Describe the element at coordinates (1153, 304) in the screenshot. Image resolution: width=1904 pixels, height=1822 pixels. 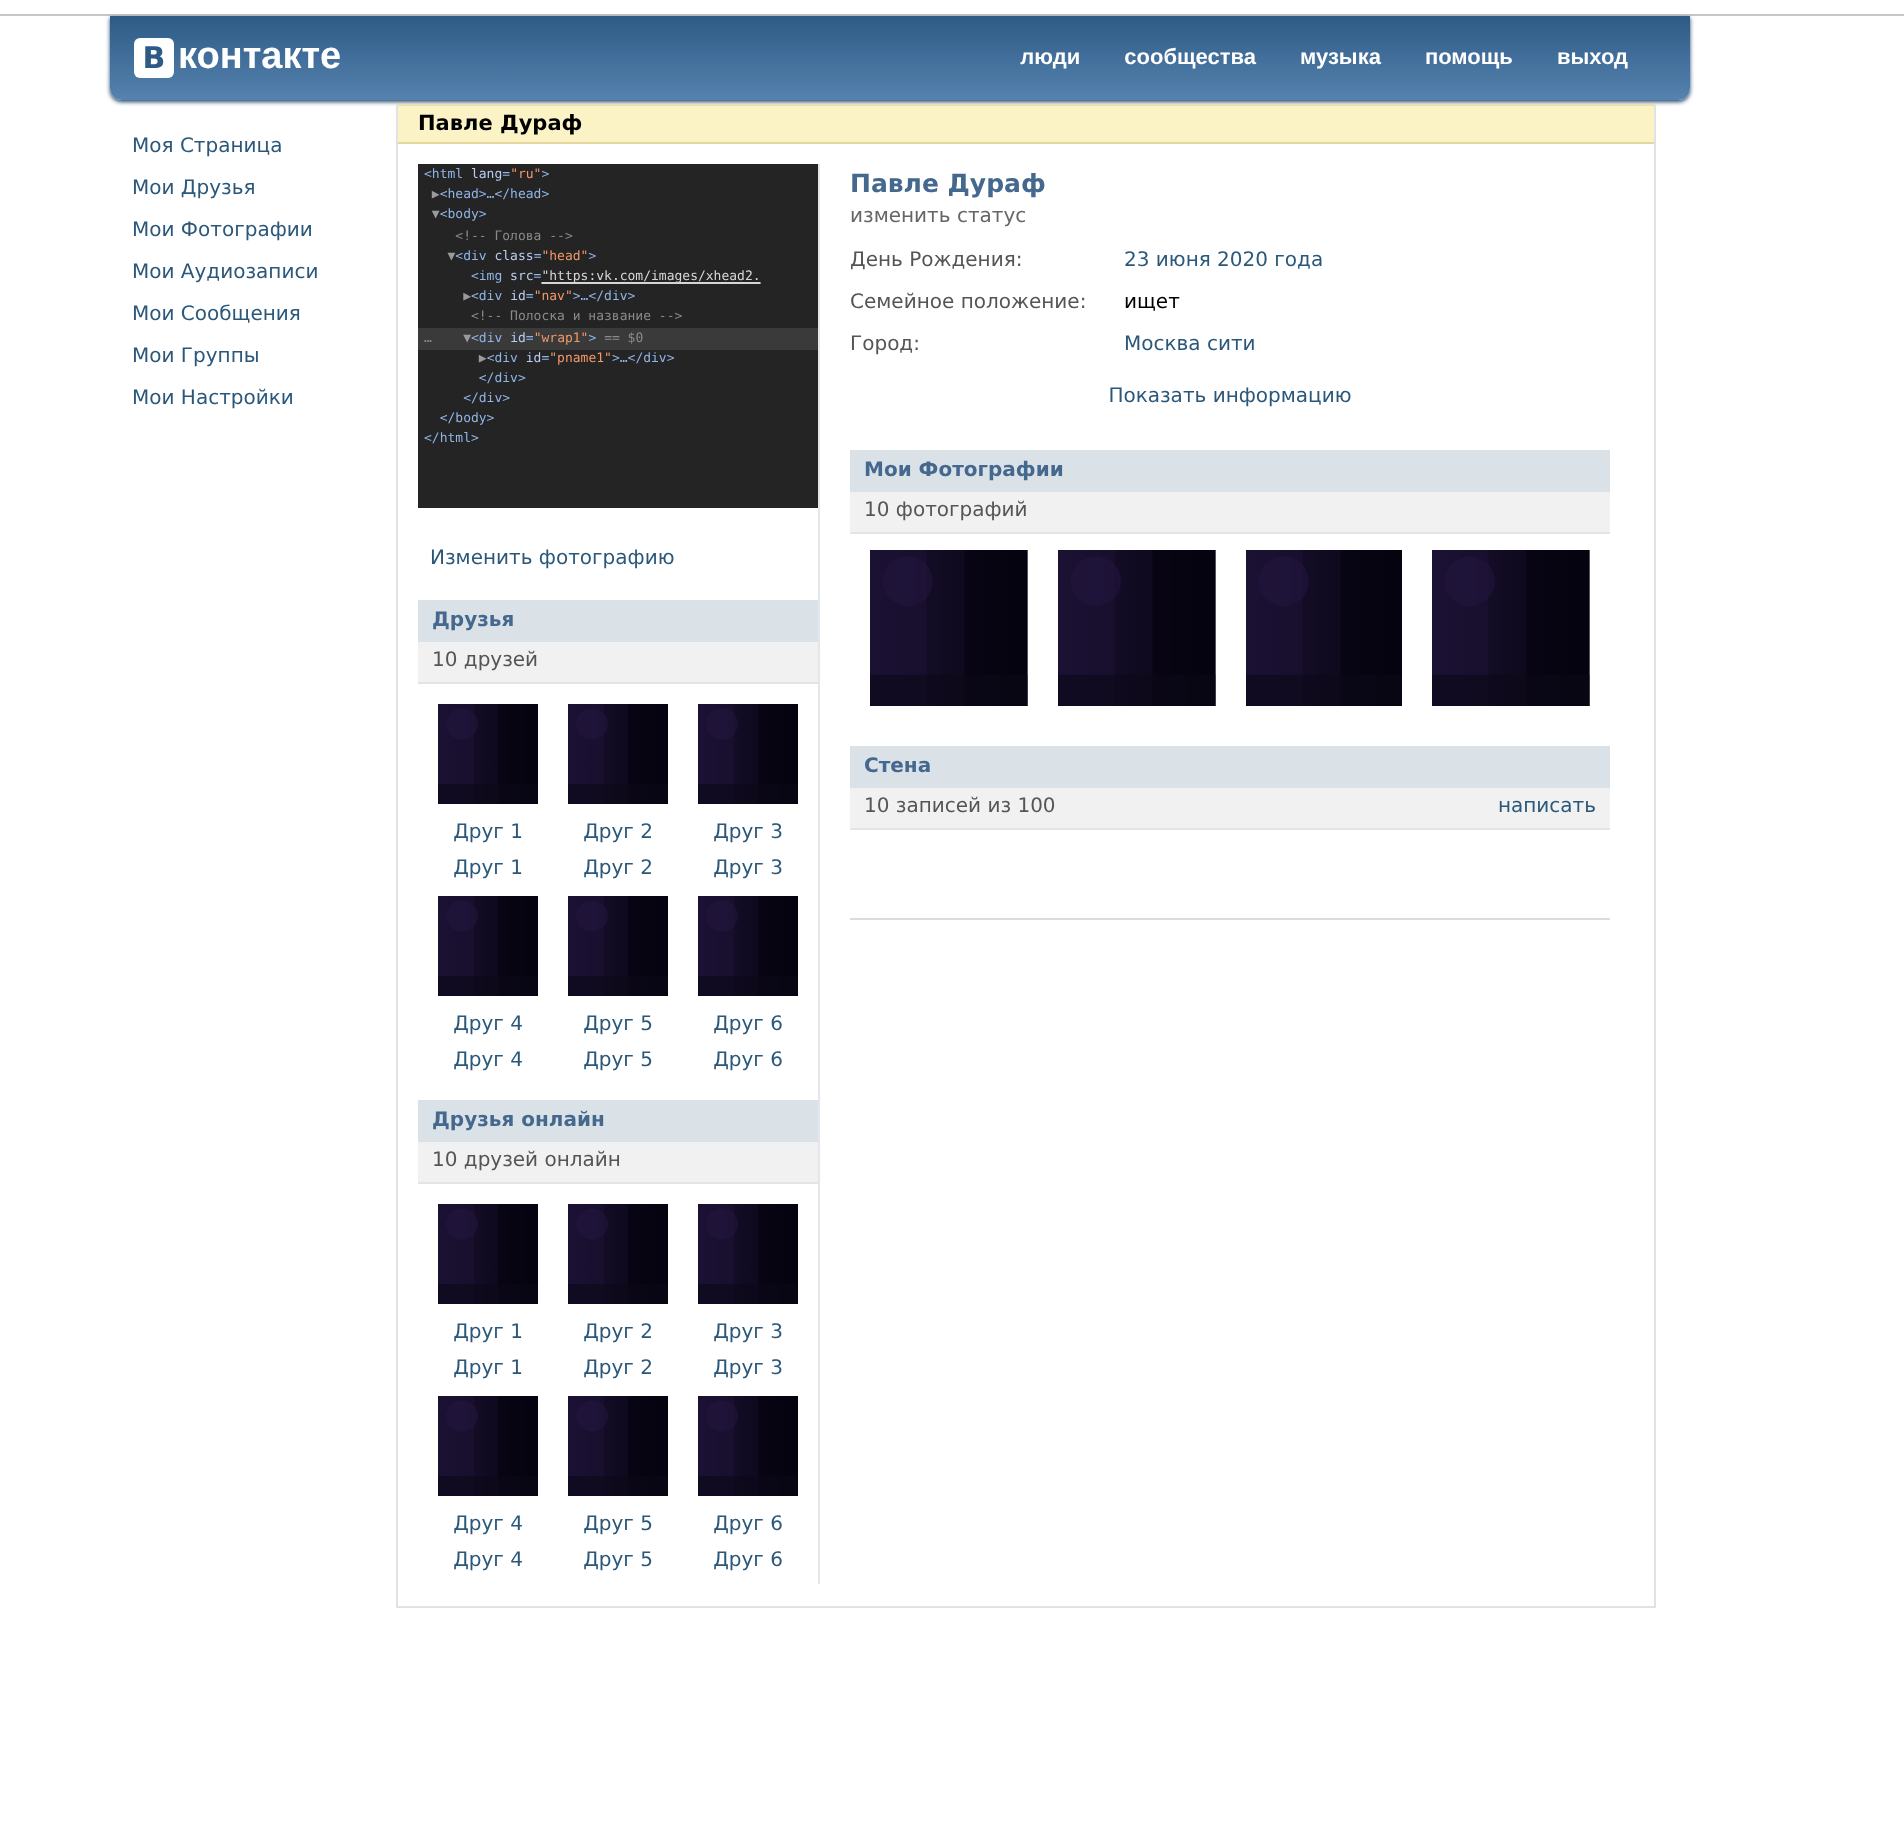
I see `field-value: ищет` at that location.